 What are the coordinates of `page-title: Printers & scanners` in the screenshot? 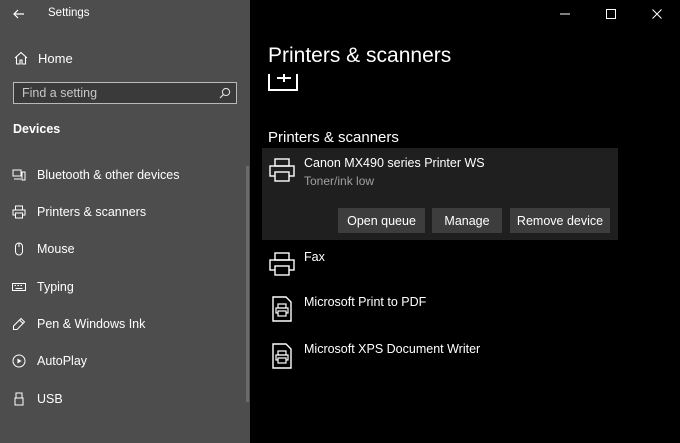 It's located at (360, 55).